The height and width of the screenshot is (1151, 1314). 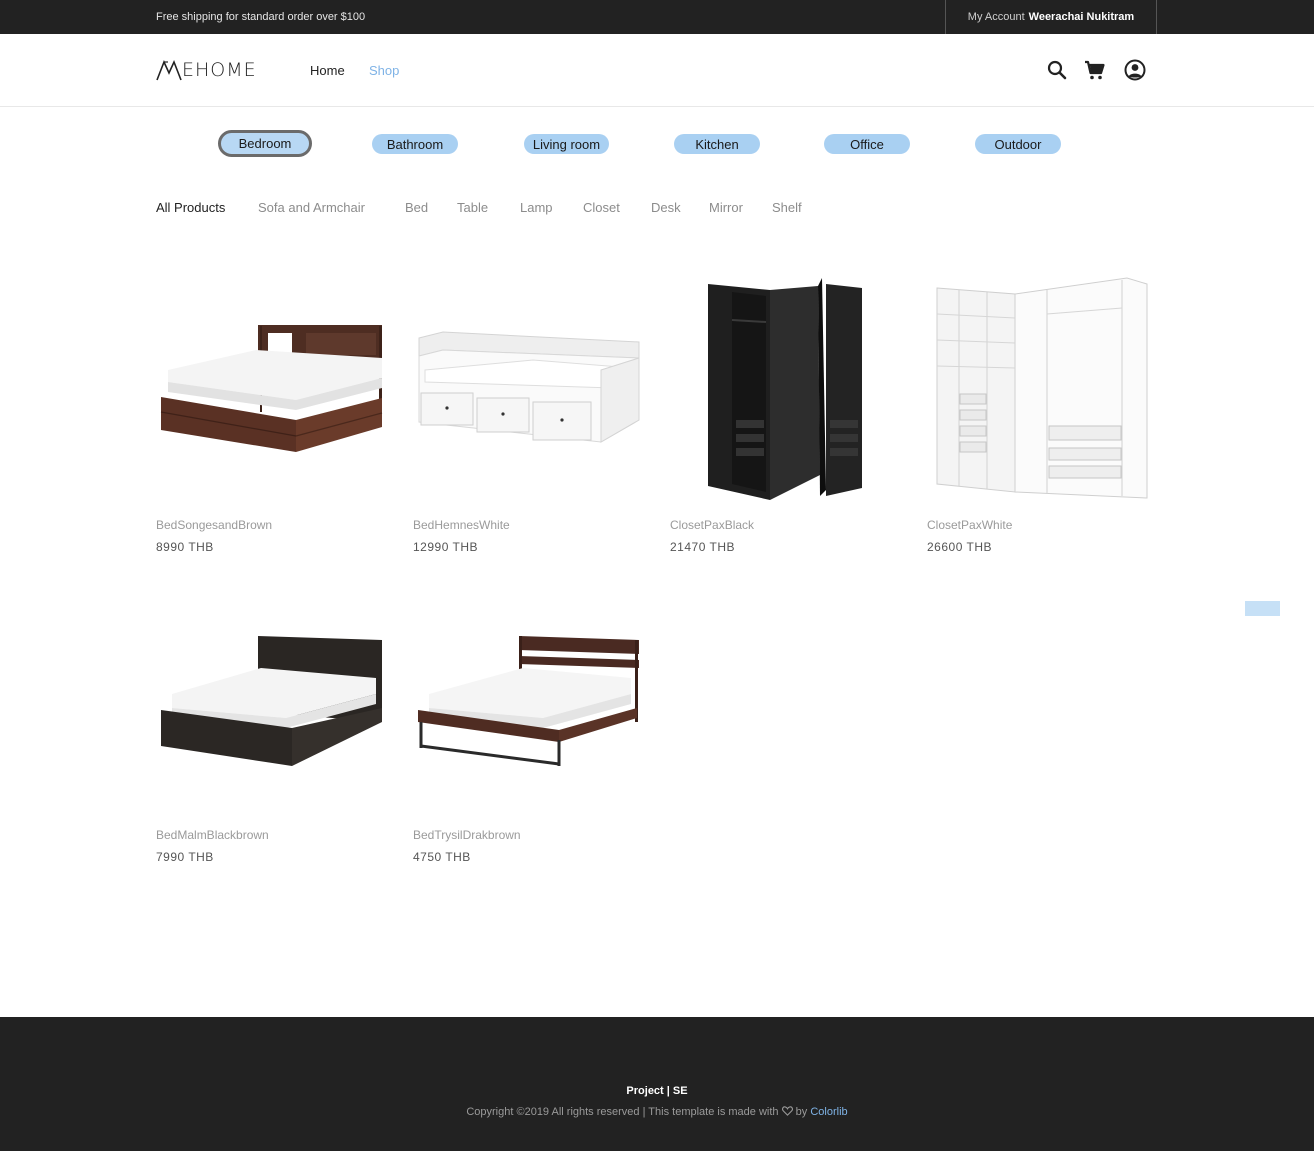 What do you see at coordinates (801, 1112) in the screenshot?
I see `copyright-by: by` at bounding box center [801, 1112].